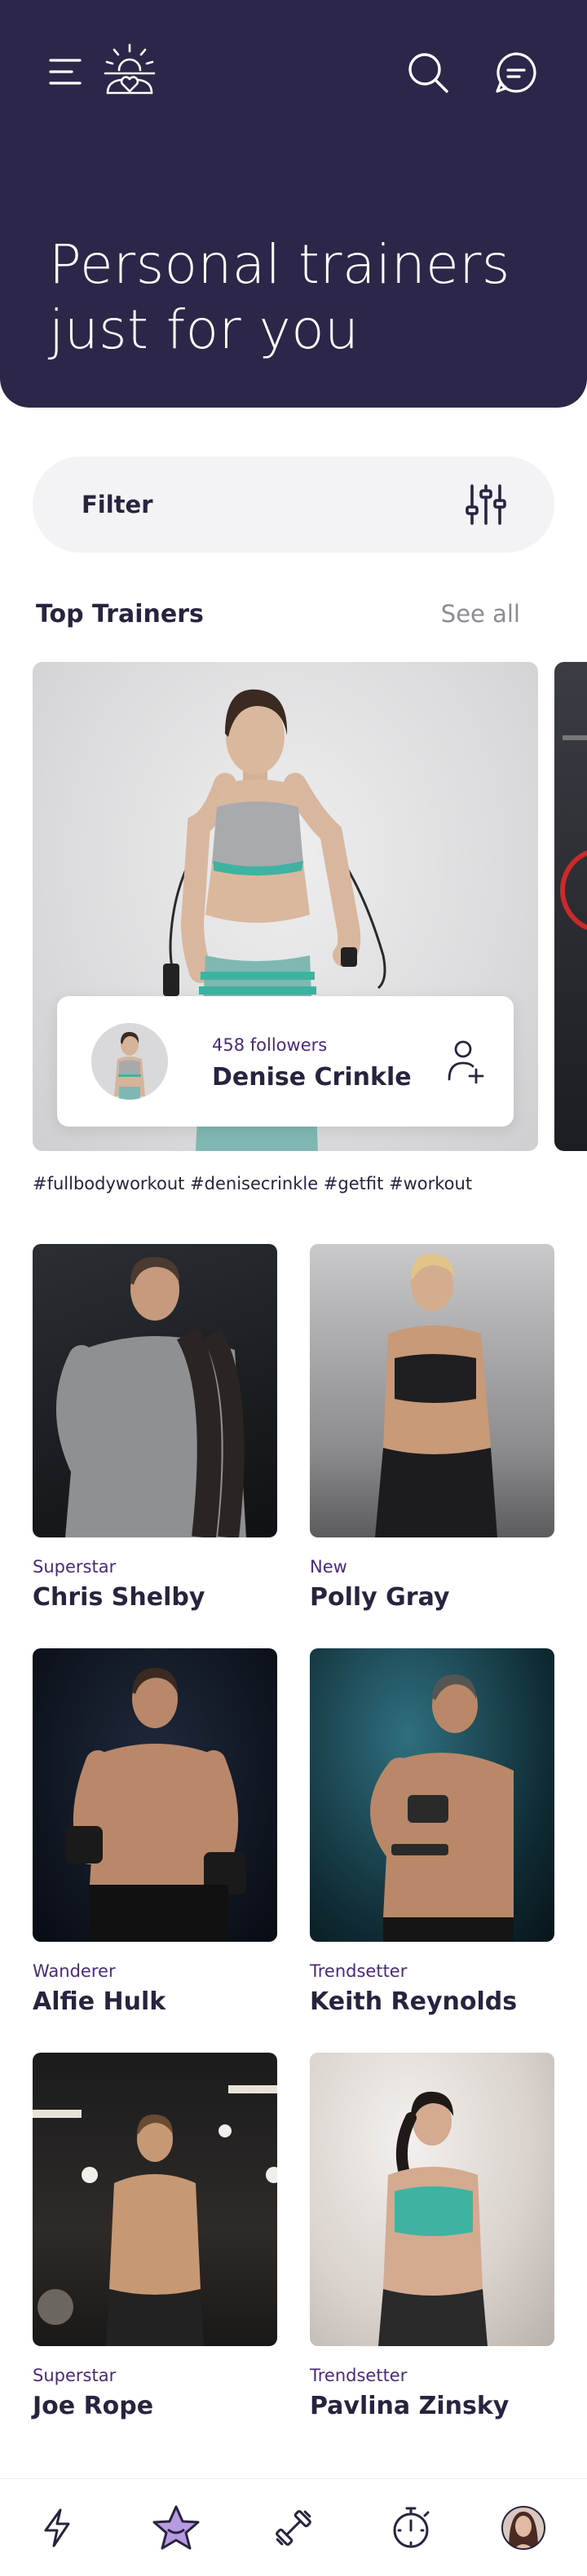 This screenshot has height=2576, width=587. I want to click on featured-trainer-card: 458 followers Denise Crinkle, so click(285, 1061).